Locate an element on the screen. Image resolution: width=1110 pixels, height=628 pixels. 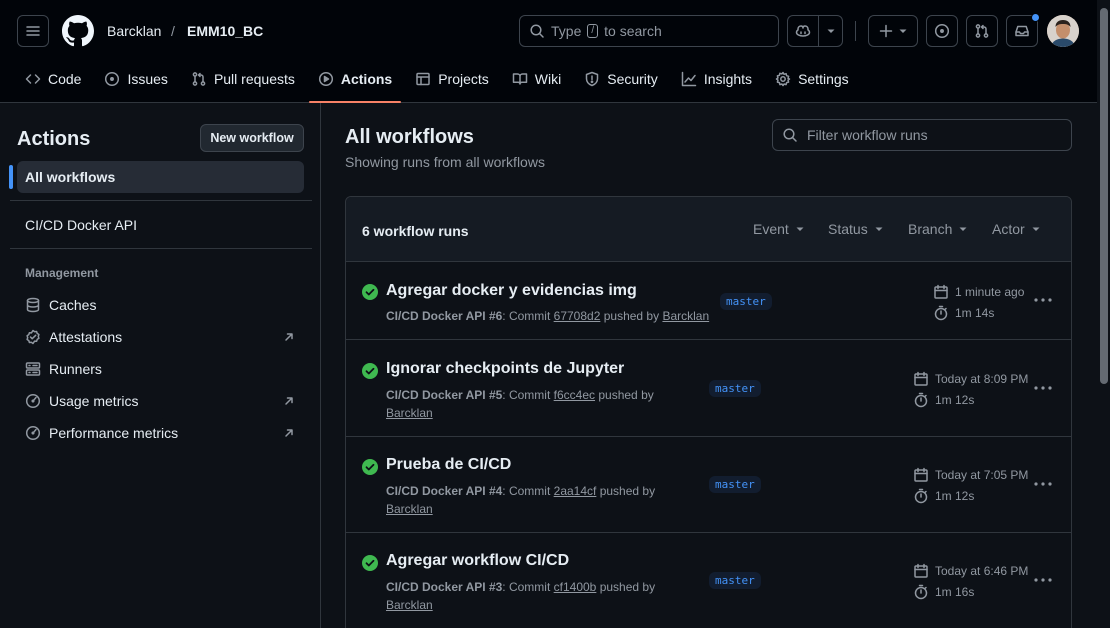
filter-branch-dropdown: Branch is located at coordinates (938, 229).